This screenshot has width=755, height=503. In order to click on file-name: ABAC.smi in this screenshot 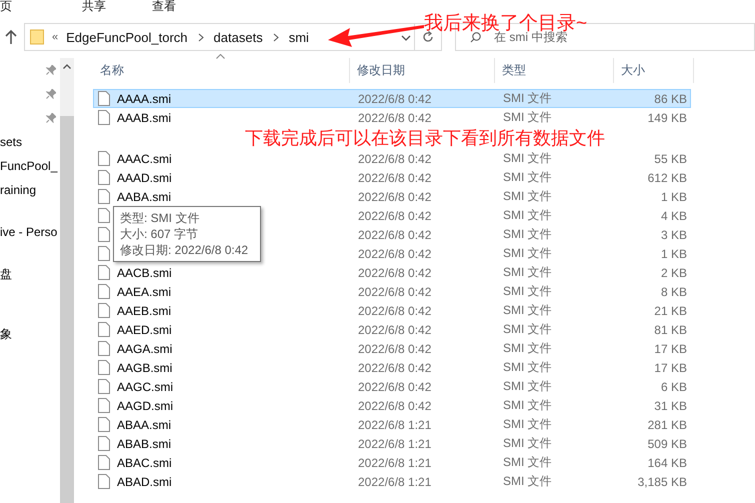, I will do `click(144, 463)`.